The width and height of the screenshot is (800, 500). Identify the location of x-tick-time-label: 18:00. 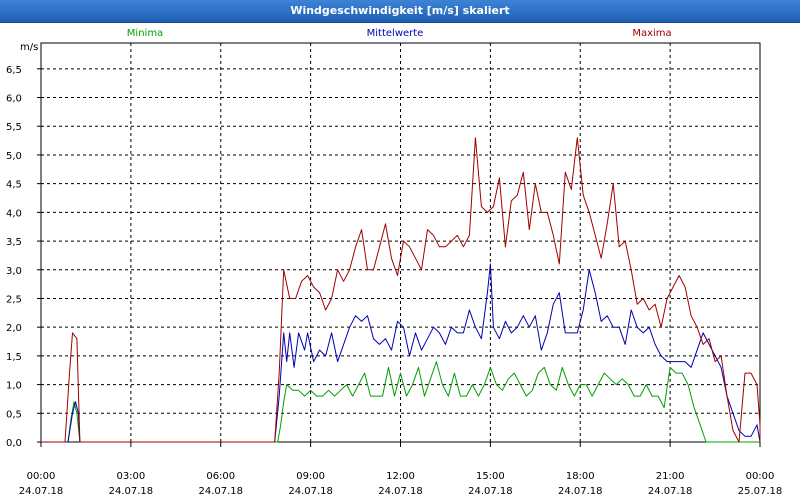
(580, 476).